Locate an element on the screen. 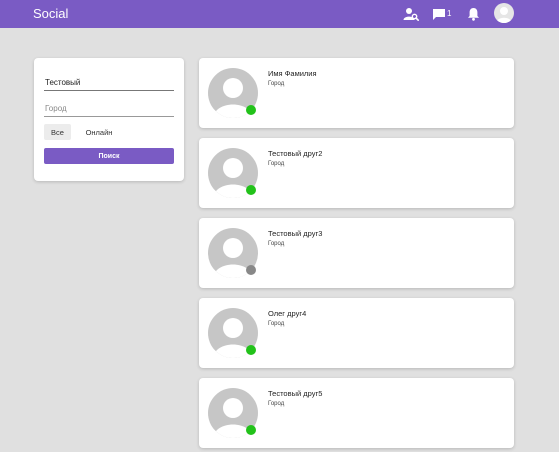 The height and width of the screenshot is (452, 559). user-search-icon is located at coordinates (411, 14).